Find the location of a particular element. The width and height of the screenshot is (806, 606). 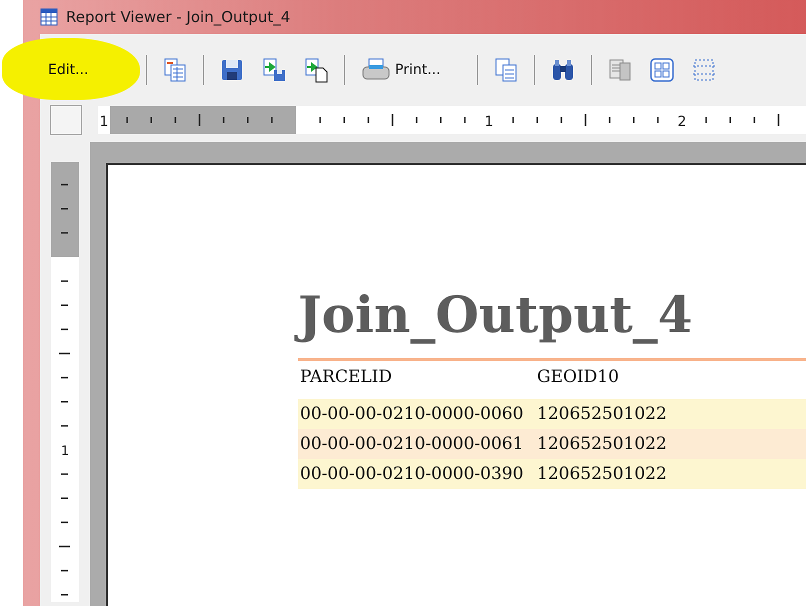

grid-icon is located at coordinates (662, 70).